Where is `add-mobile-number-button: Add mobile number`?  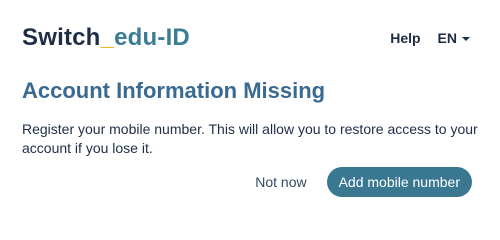 add-mobile-number-button: Add mobile number is located at coordinates (399, 182).